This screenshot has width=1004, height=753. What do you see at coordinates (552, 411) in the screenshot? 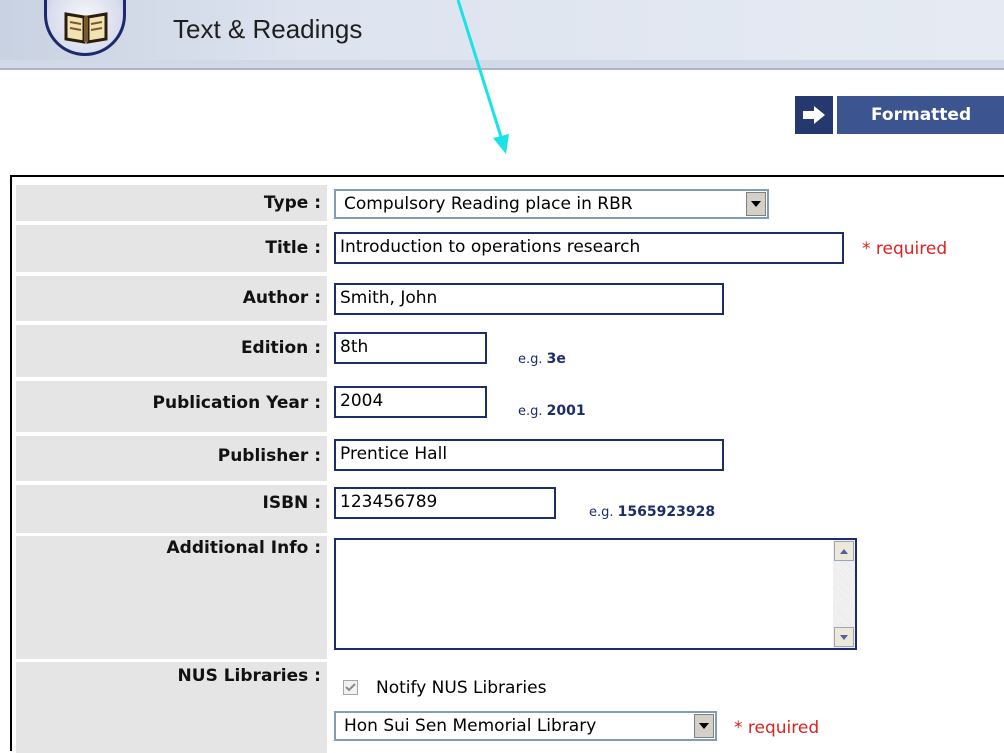
I see `year-hint: e.g. 2001` at bounding box center [552, 411].